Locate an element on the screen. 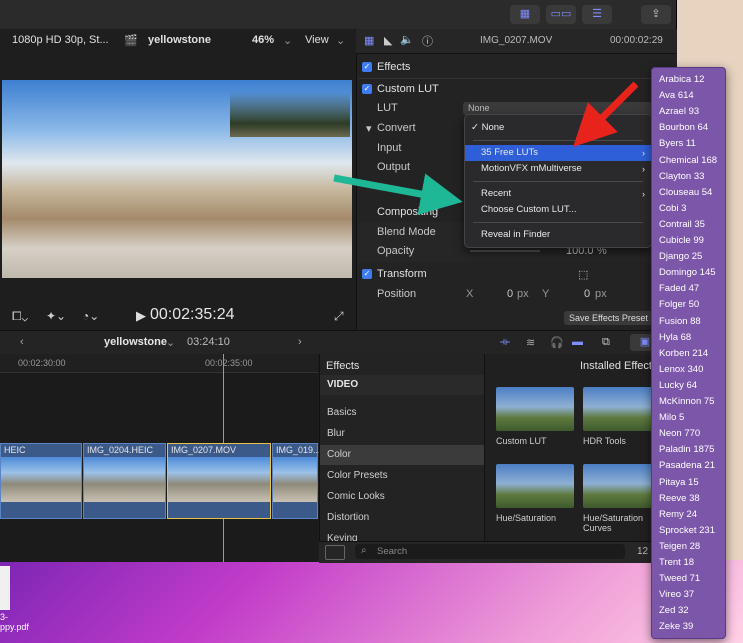 This screenshot has width=743, height=643. red-arrow is located at coordinates (606, 114).